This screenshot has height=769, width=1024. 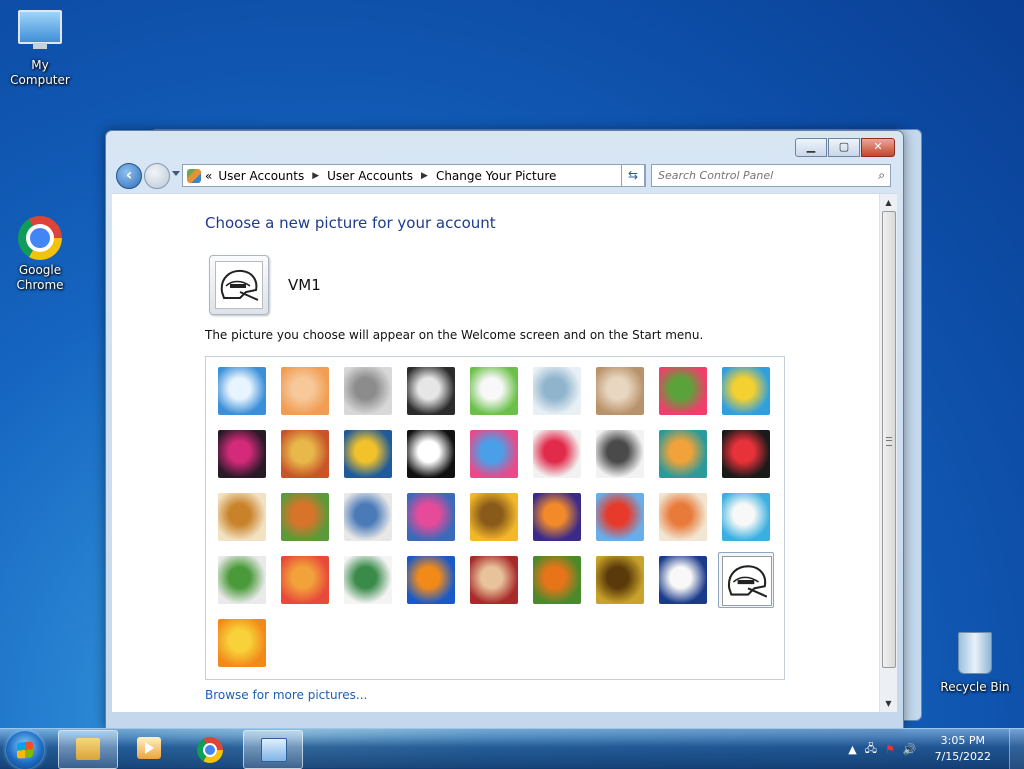 What do you see at coordinates (494, 391) in the screenshot?
I see `picture-lucky-cat` at bounding box center [494, 391].